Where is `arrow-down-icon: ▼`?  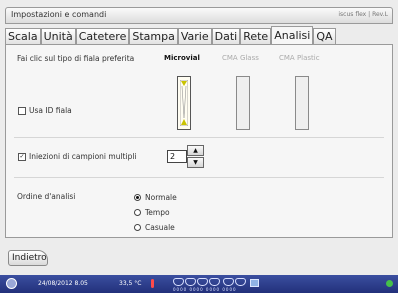
arrow-down-icon: ▼ is located at coordinates (195, 162).